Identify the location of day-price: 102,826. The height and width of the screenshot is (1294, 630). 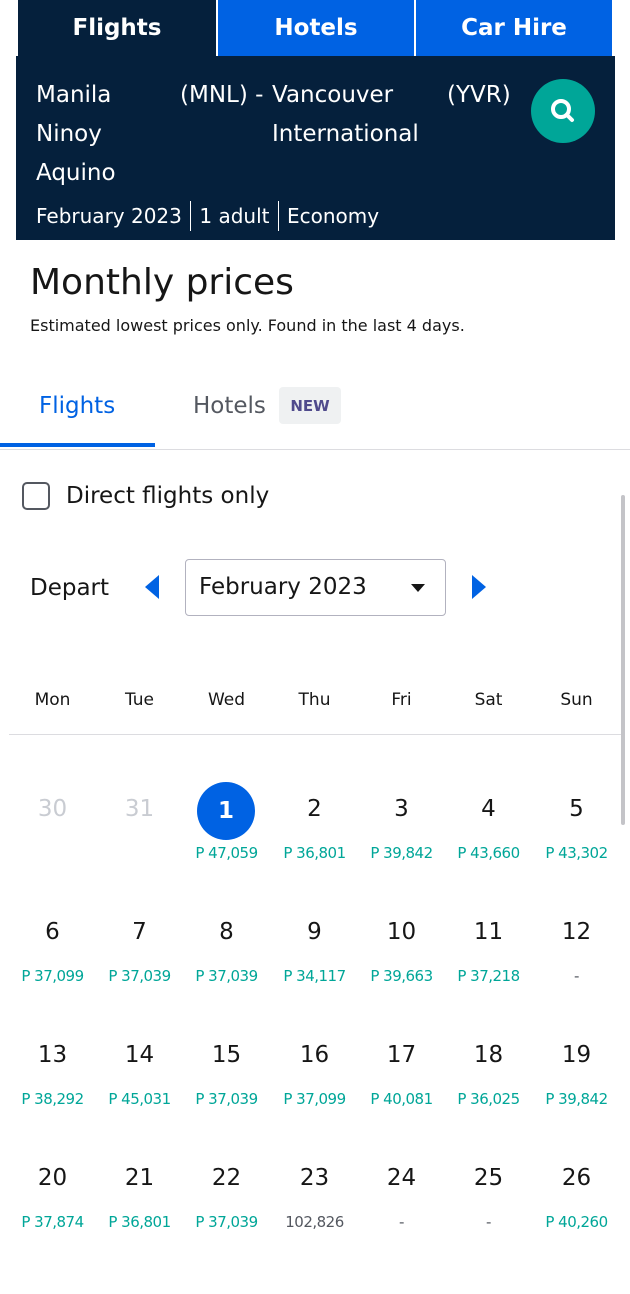
(314, 1222).